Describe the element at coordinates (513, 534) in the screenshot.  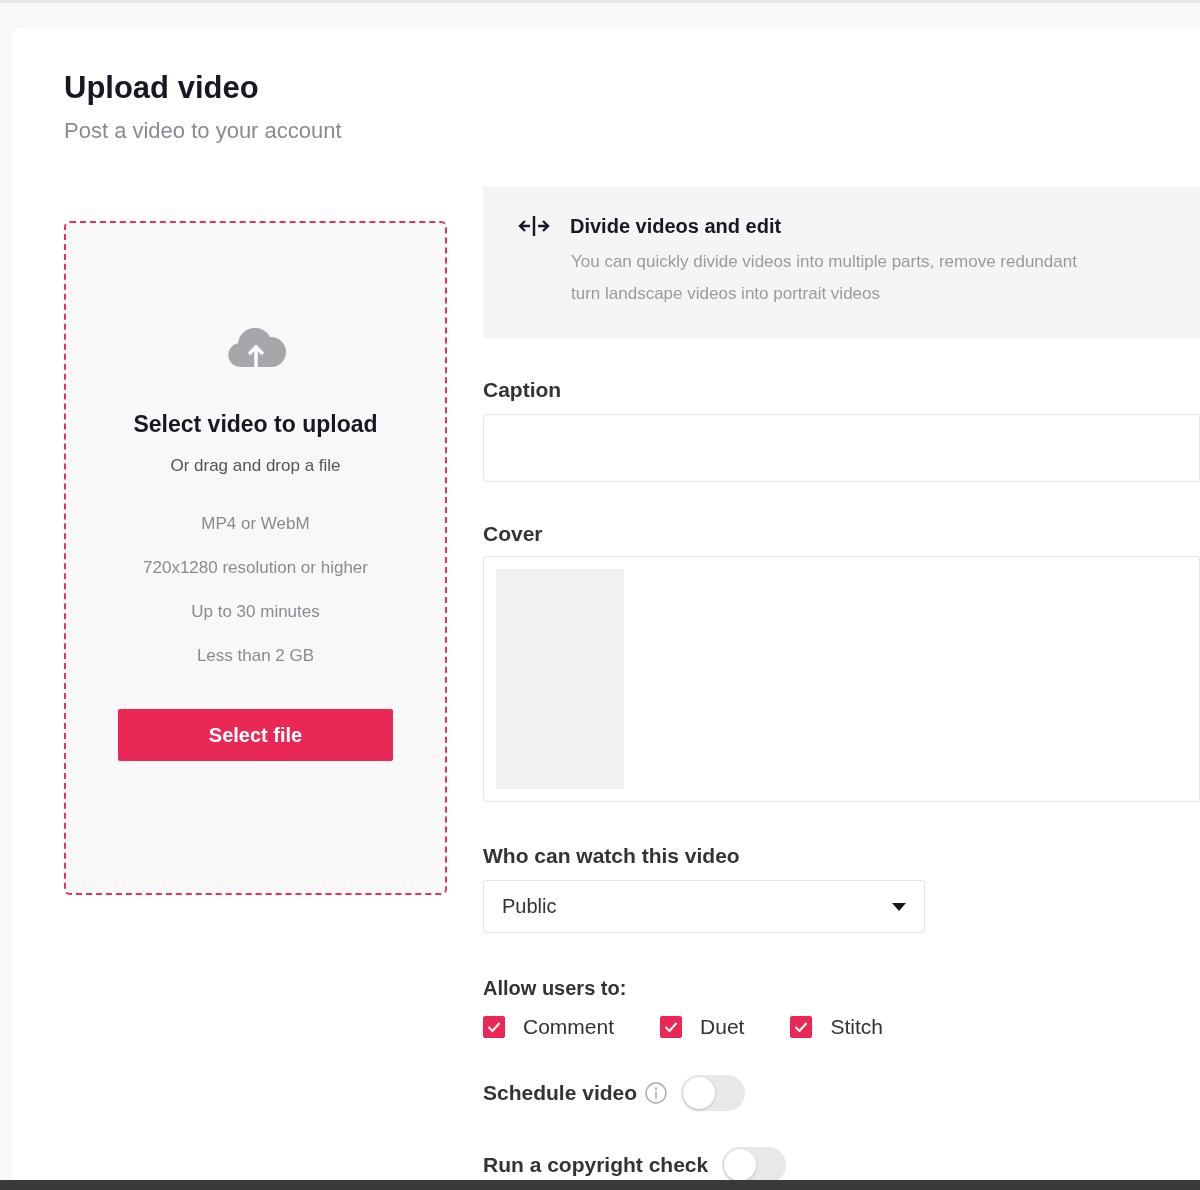
I see `cover-label: Cover` at that location.